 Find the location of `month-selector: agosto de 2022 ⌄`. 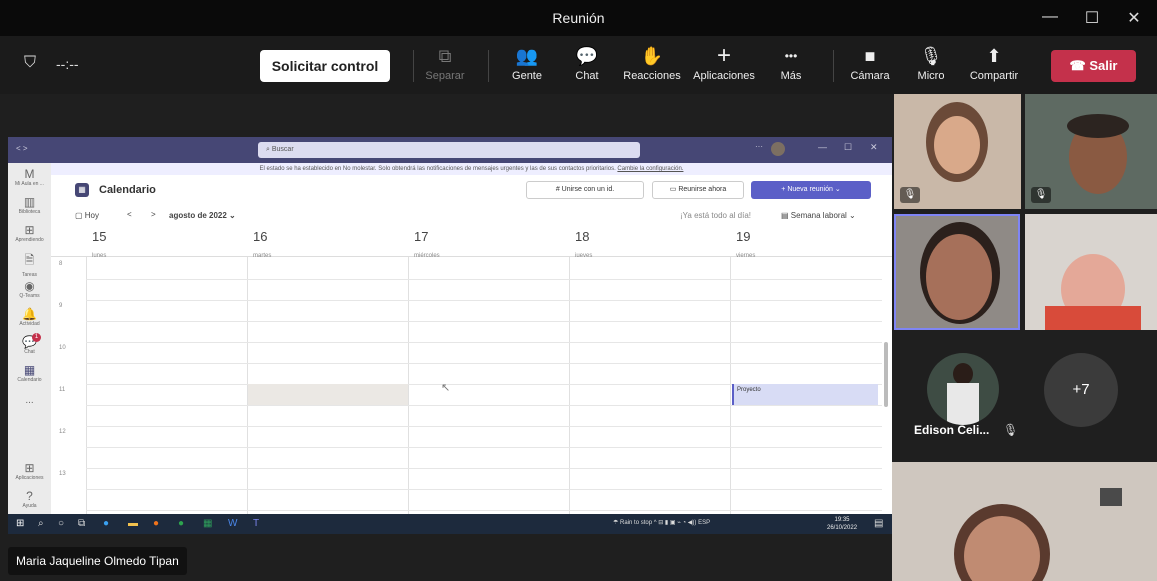

month-selector: agosto de 2022 ⌄ is located at coordinates (202, 215).